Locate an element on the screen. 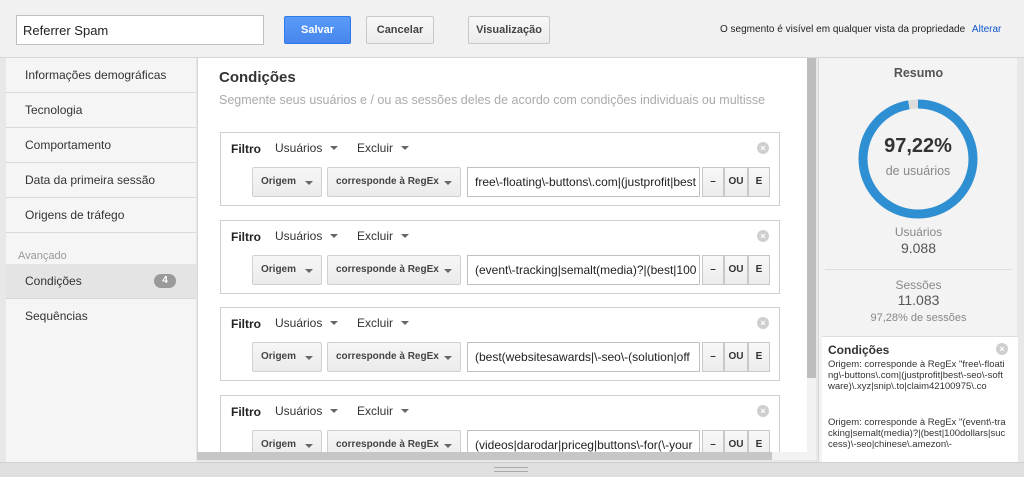 The width and height of the screenshot is (1024, 477). count-badge: 4 is located at coordinates (165, 281).